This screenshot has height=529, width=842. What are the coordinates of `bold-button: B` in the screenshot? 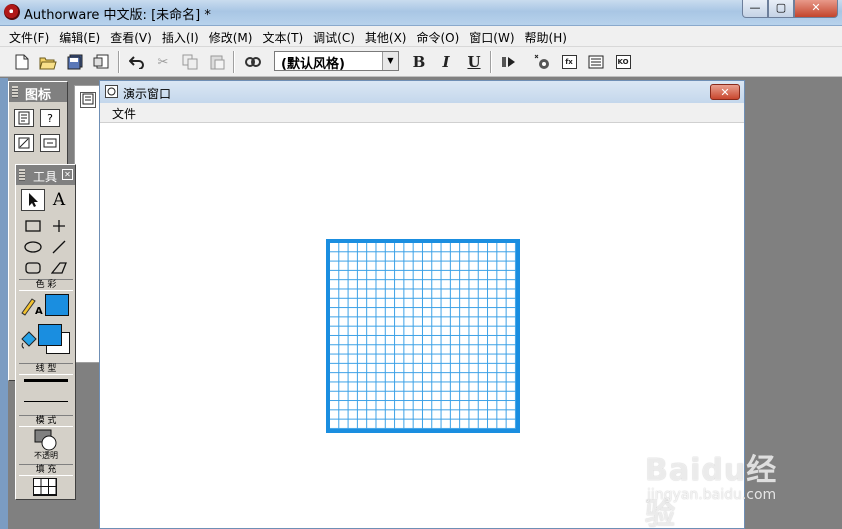 It's located at (419, 62).